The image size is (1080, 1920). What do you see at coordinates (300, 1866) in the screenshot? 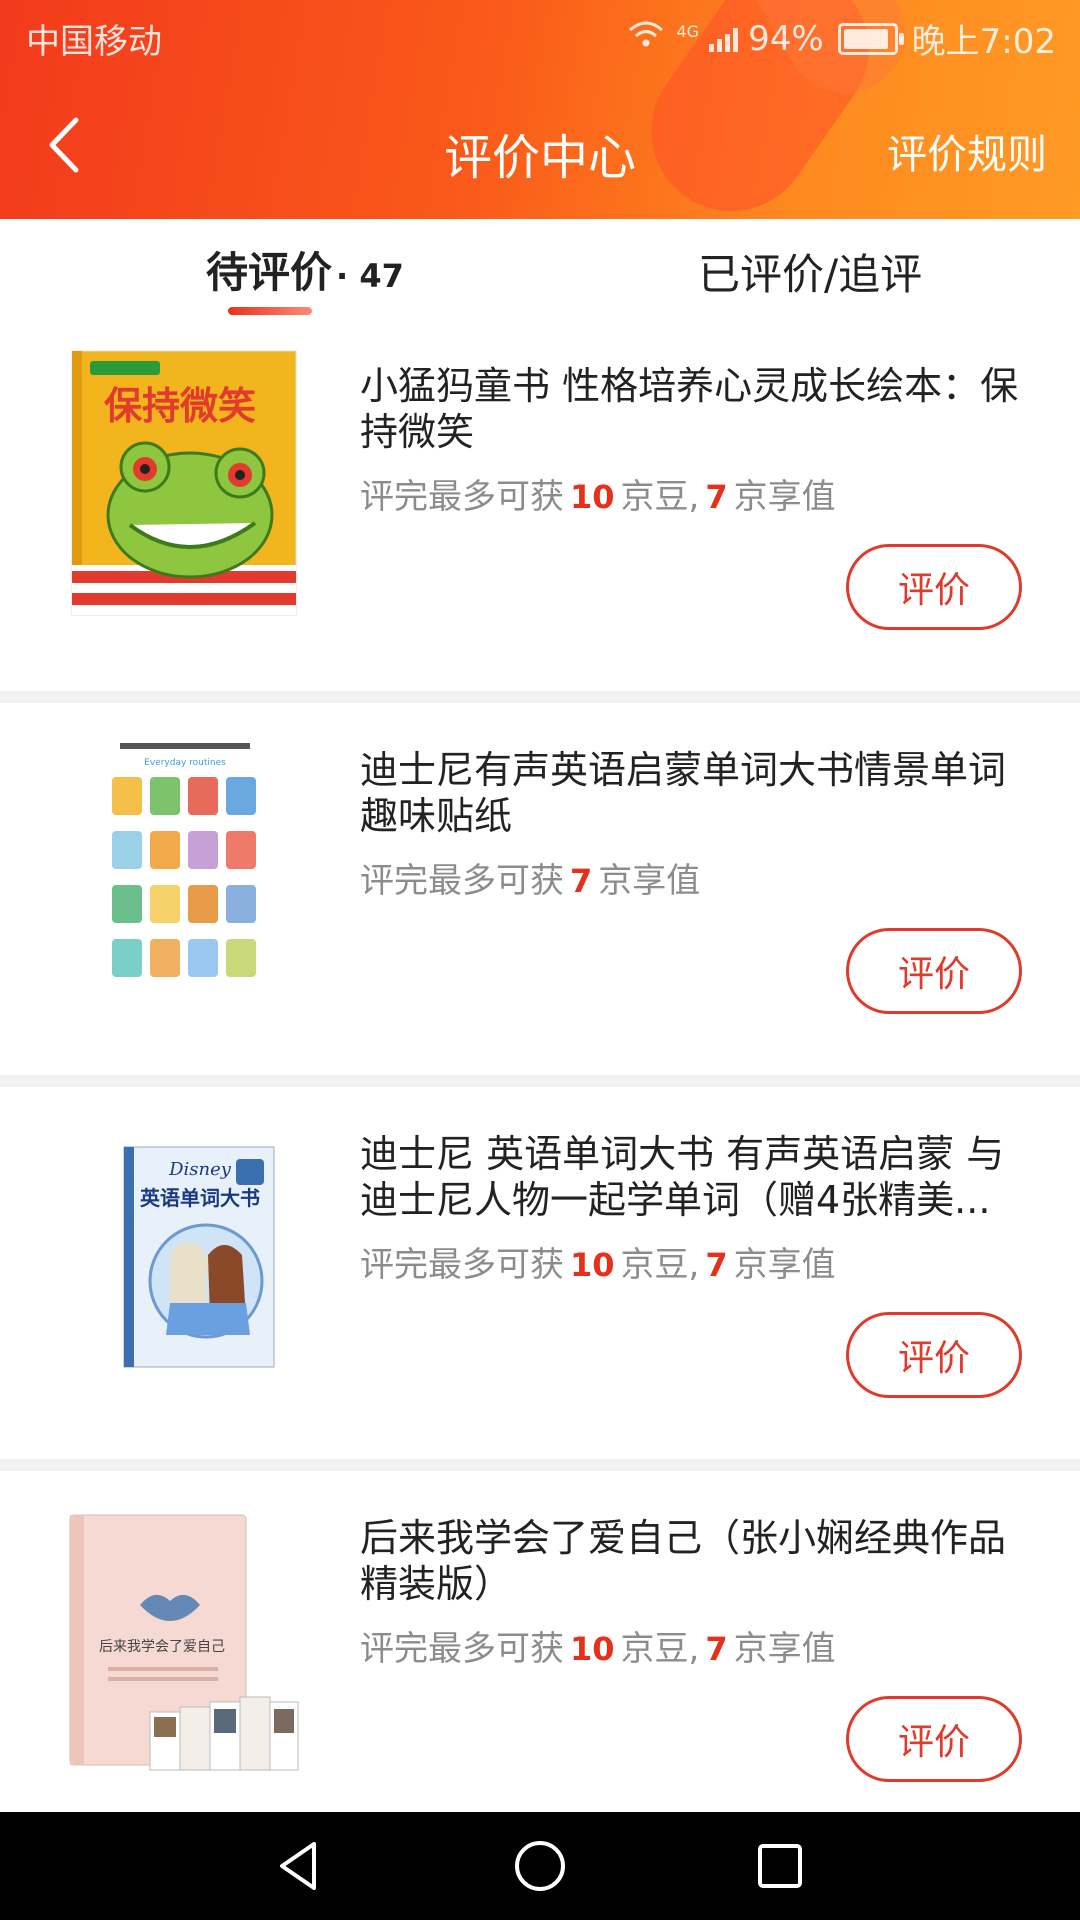
I see `back-triangle-icon` at bounding box center [300, 1866].